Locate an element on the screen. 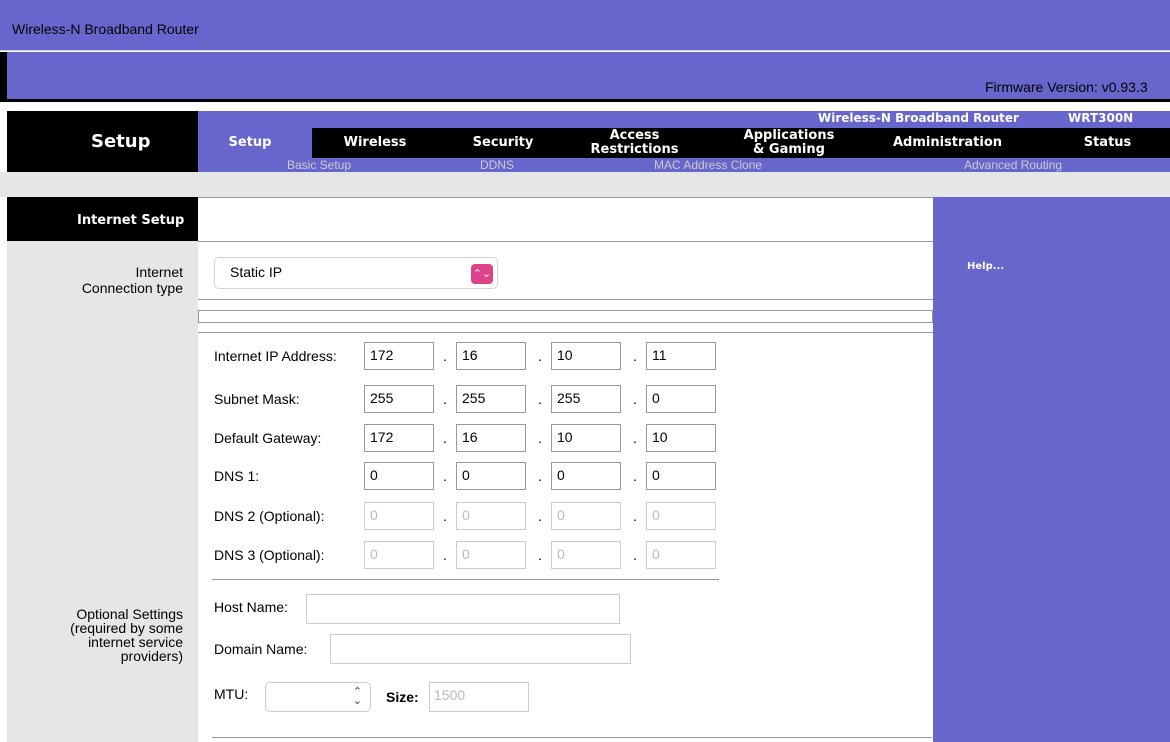  ip-field-label: DNS 2 (Optional): is located at coordinates (269, 516).